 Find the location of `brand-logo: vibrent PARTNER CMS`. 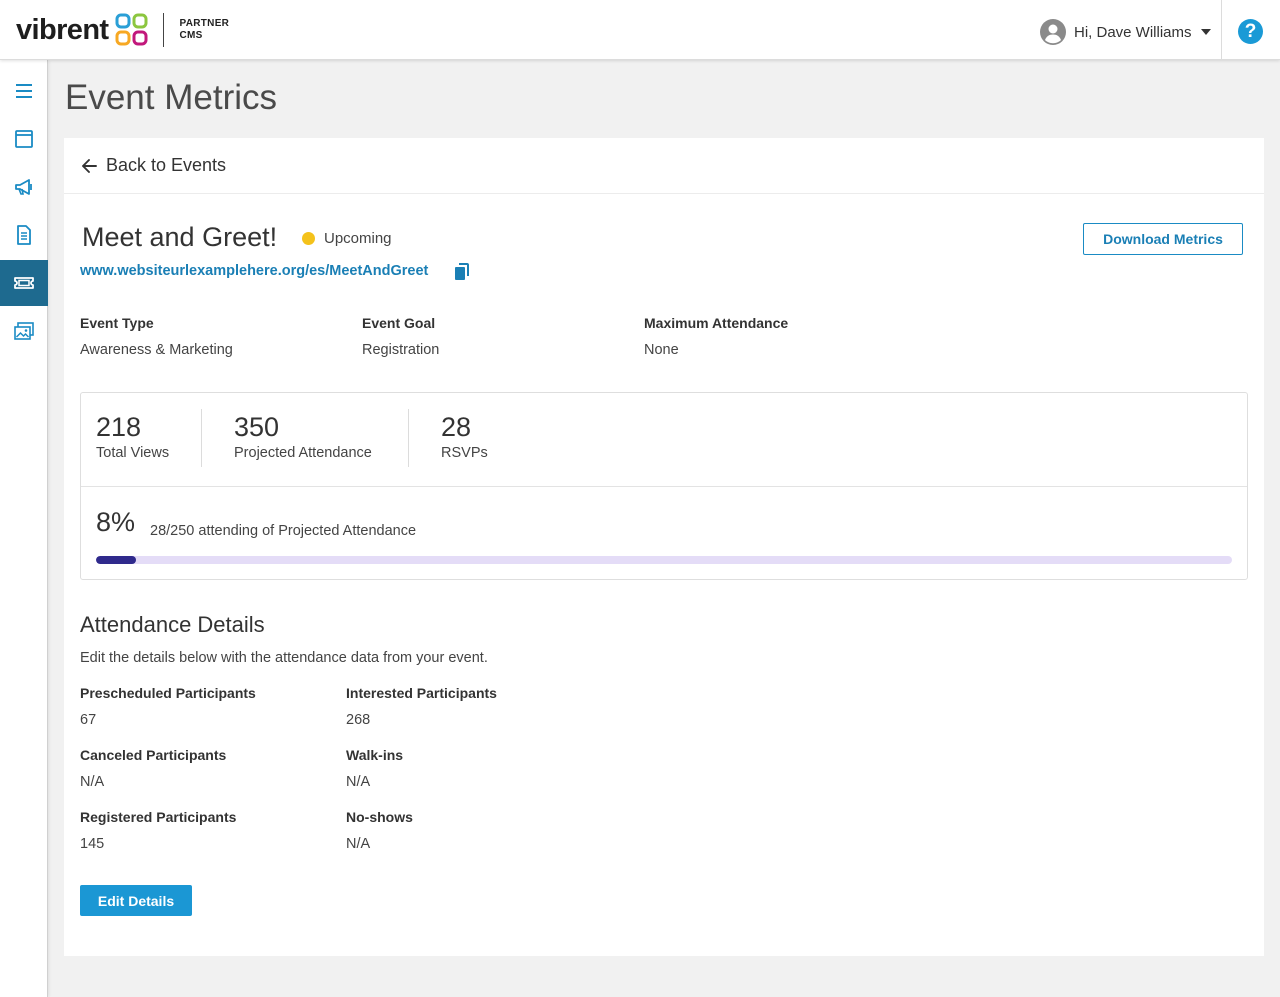

brand-logo: vibrent PARTNER CMS is located at coordinates (122, 30).